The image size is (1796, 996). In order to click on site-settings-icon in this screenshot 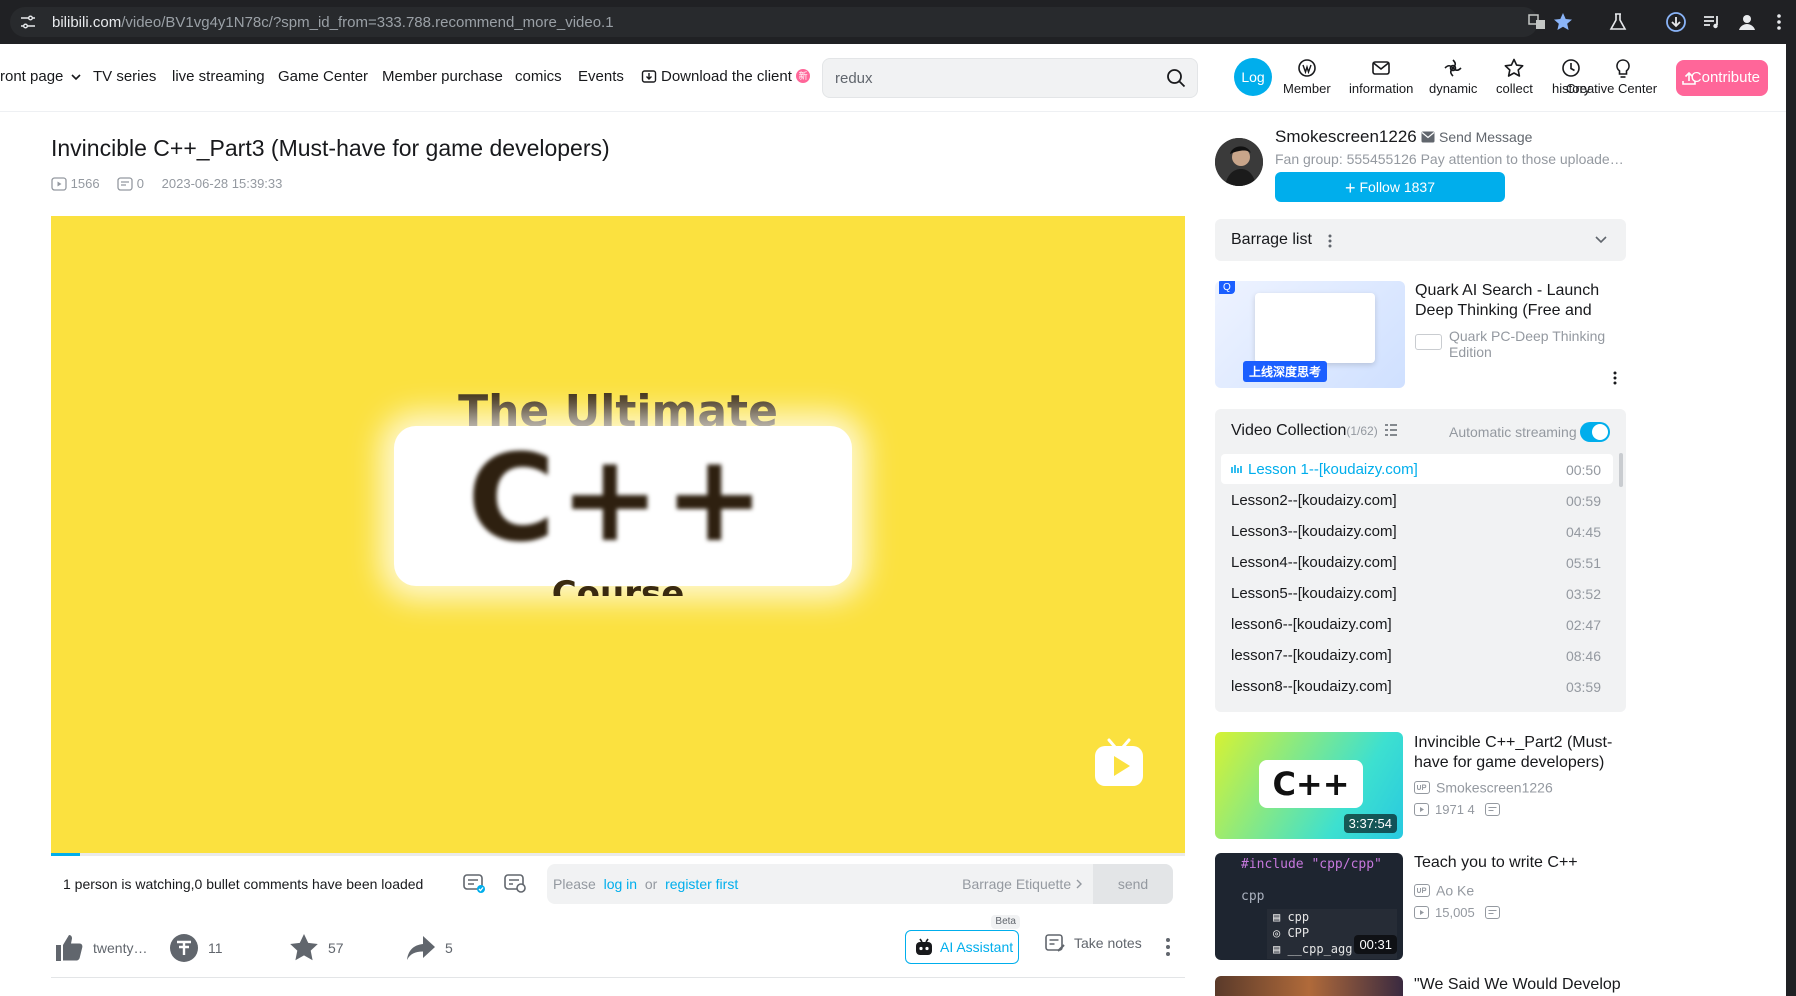, I will do `click(28, 22)`.